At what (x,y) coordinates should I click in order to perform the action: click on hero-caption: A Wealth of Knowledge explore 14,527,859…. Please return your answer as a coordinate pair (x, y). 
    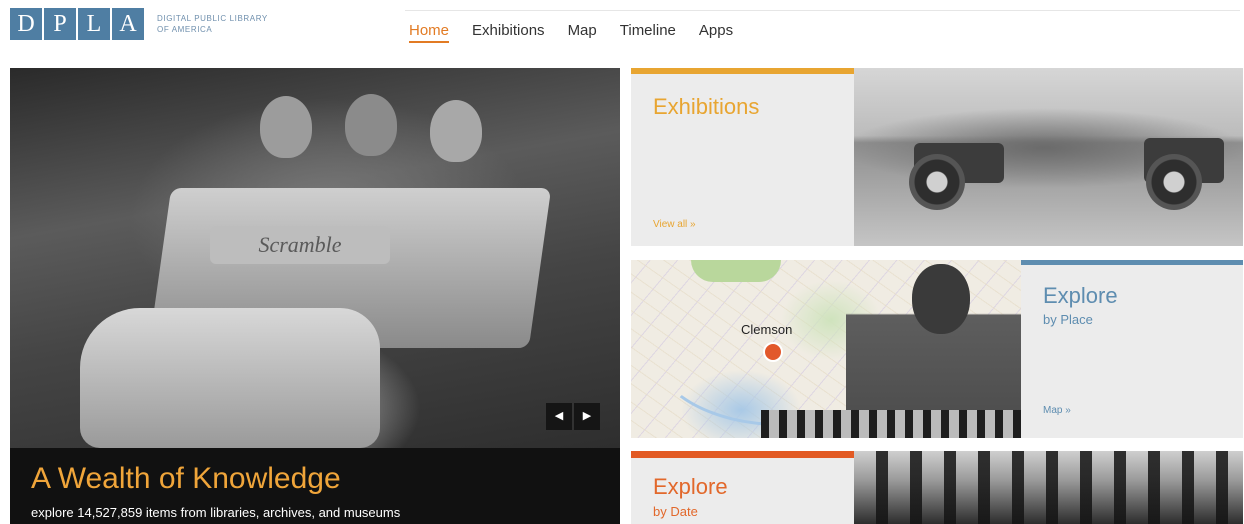
    Looking at the image, I should click on (315, 486).